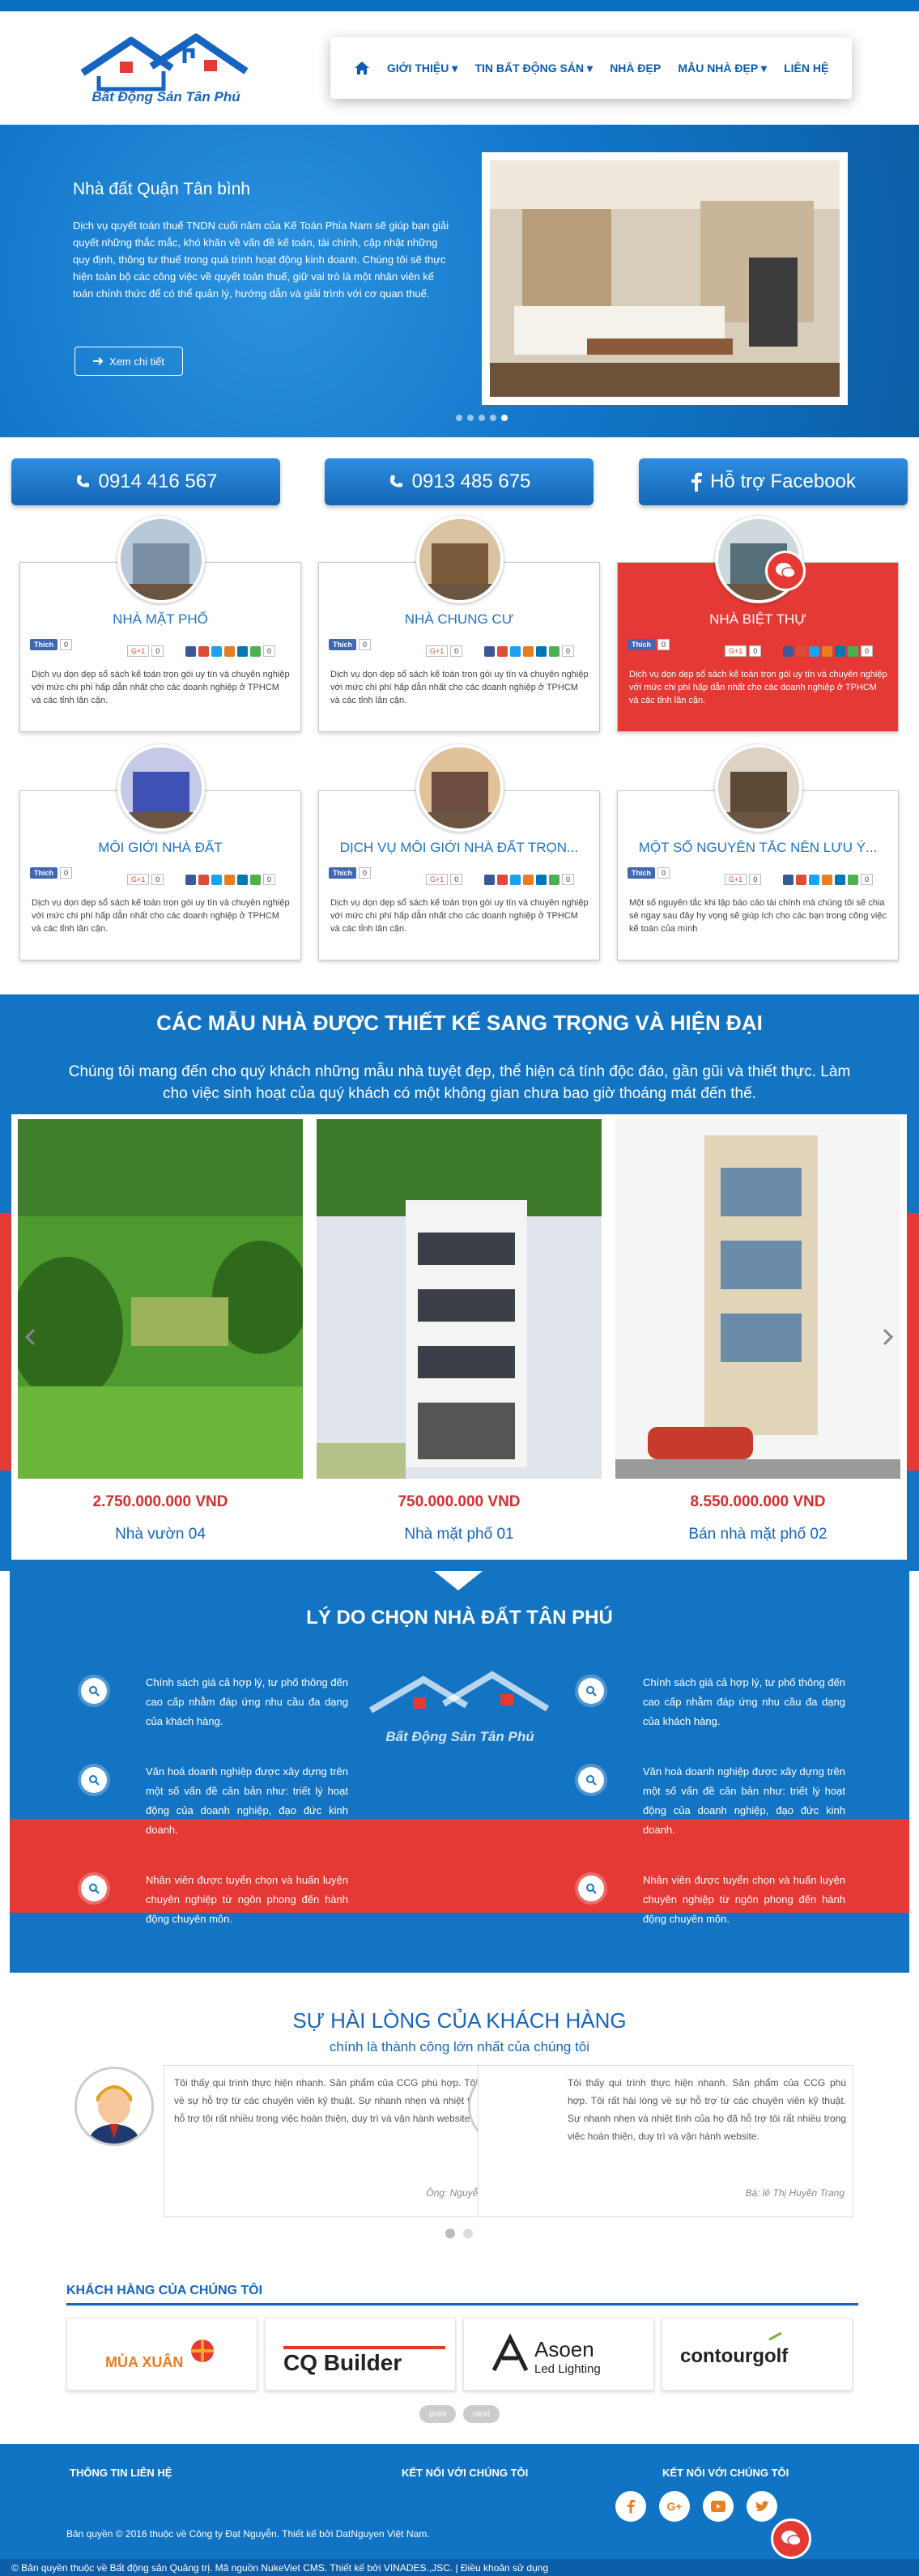 The image size is (919, 2576). Describe the element at coordinates (630, 2506) in the screenshot. I see `facebook-link` at that location.